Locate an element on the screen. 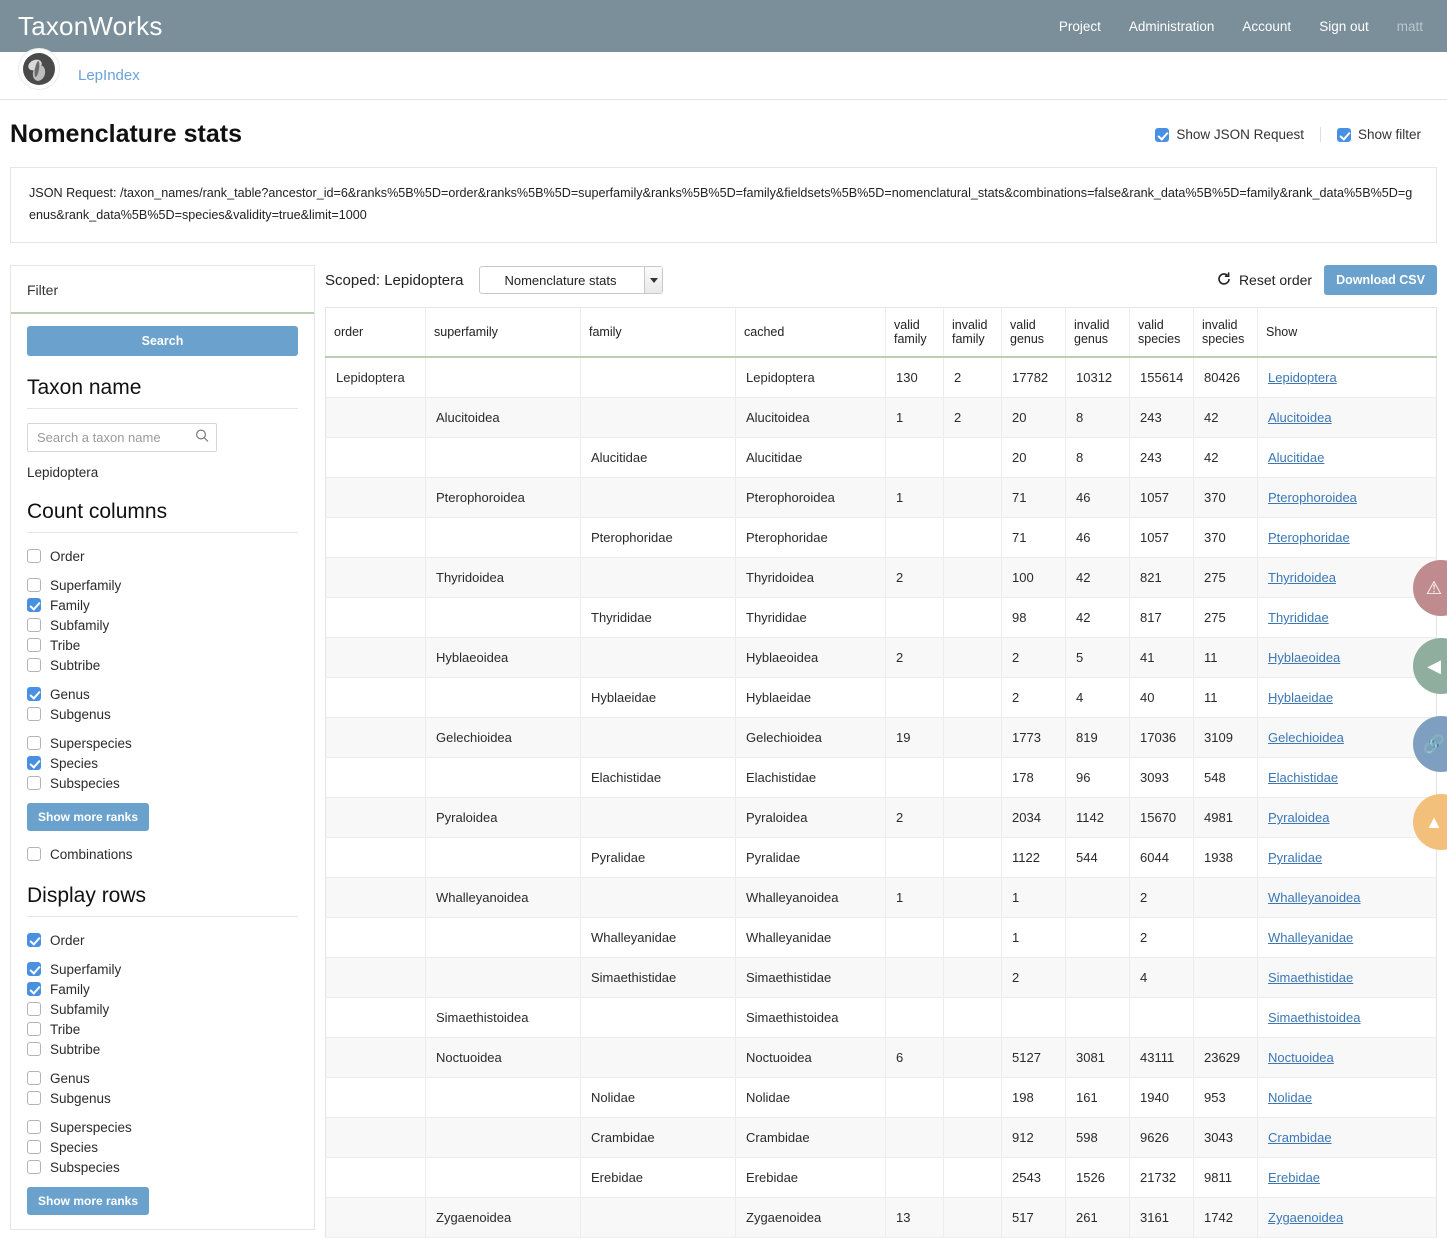  show-link: Thyridoidea is located at coordinates (1302, 577).